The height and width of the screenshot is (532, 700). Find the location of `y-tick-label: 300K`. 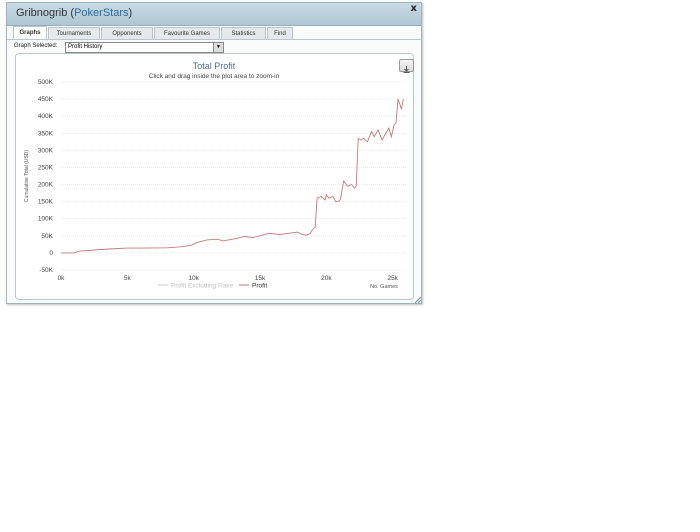

y-tick-label: 300K is located at coordinates (46, 150).